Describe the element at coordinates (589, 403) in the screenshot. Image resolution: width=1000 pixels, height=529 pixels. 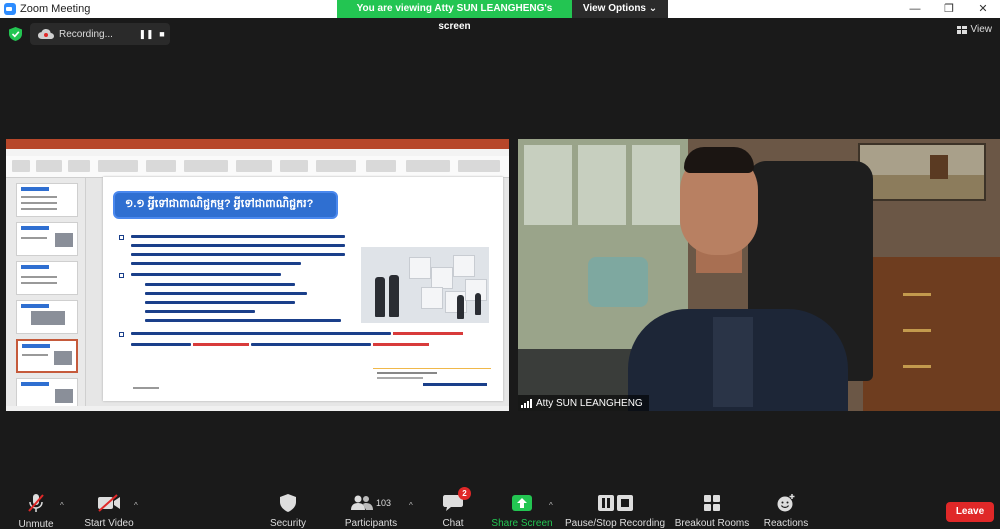
I see `participant-name: Atty SUN LEANGHENG` at that location.